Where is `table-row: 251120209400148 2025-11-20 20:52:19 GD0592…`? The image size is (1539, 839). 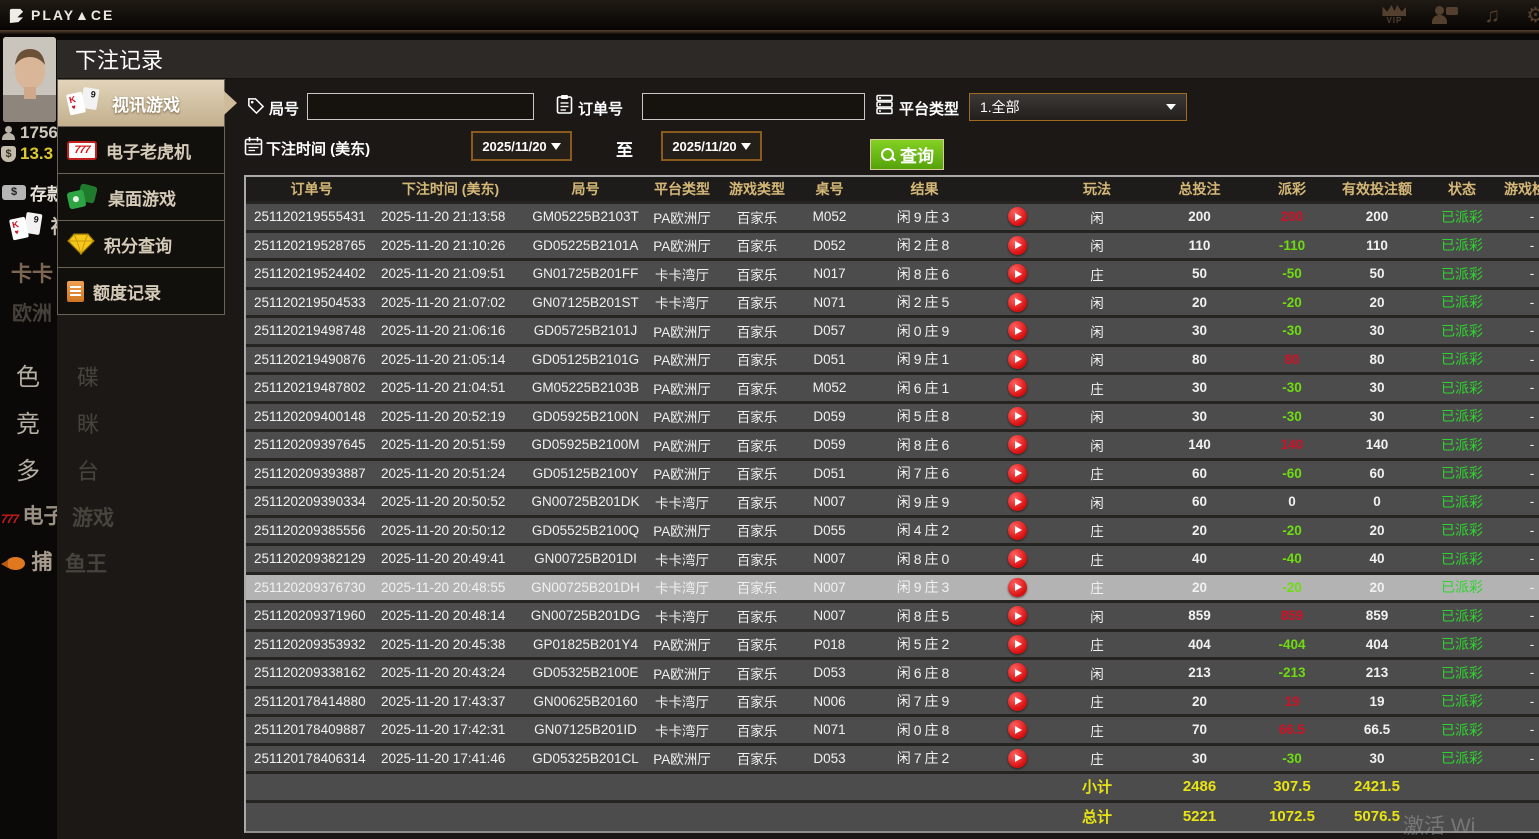
table-row: 251120209400148 2025-11-20 20:52:19 GD0592… is located at coordinates (892, 417).